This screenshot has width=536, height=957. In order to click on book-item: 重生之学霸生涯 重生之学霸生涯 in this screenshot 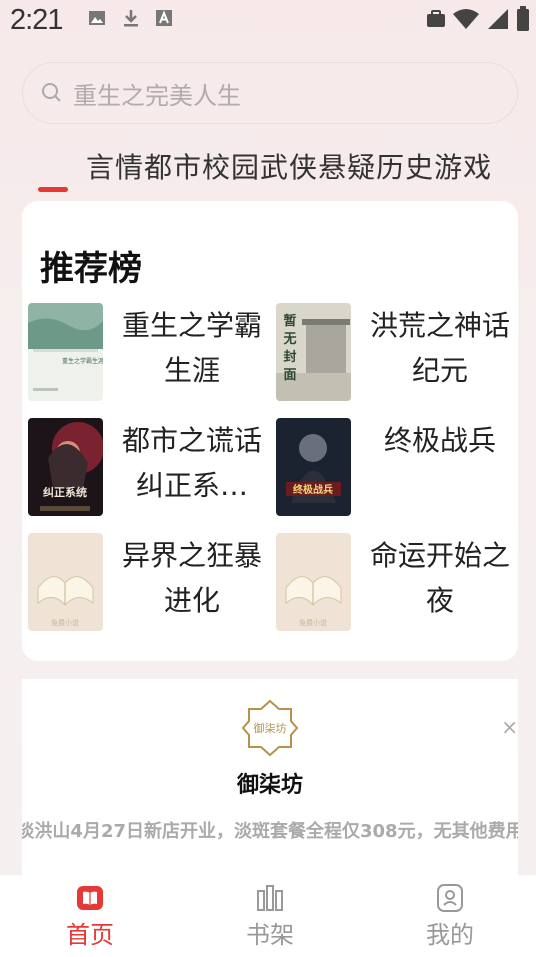, I will do `click(142, 353)`.